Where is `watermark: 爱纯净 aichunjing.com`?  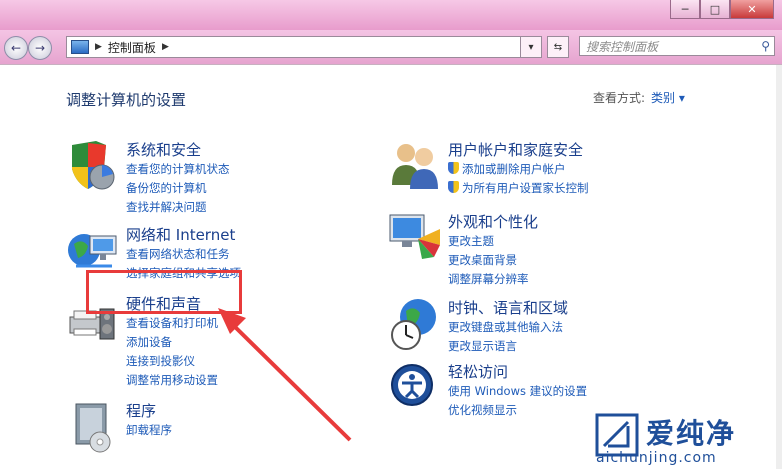
watermark: 爱纯净 aichunjing.com is located at coordinates (685, 438).